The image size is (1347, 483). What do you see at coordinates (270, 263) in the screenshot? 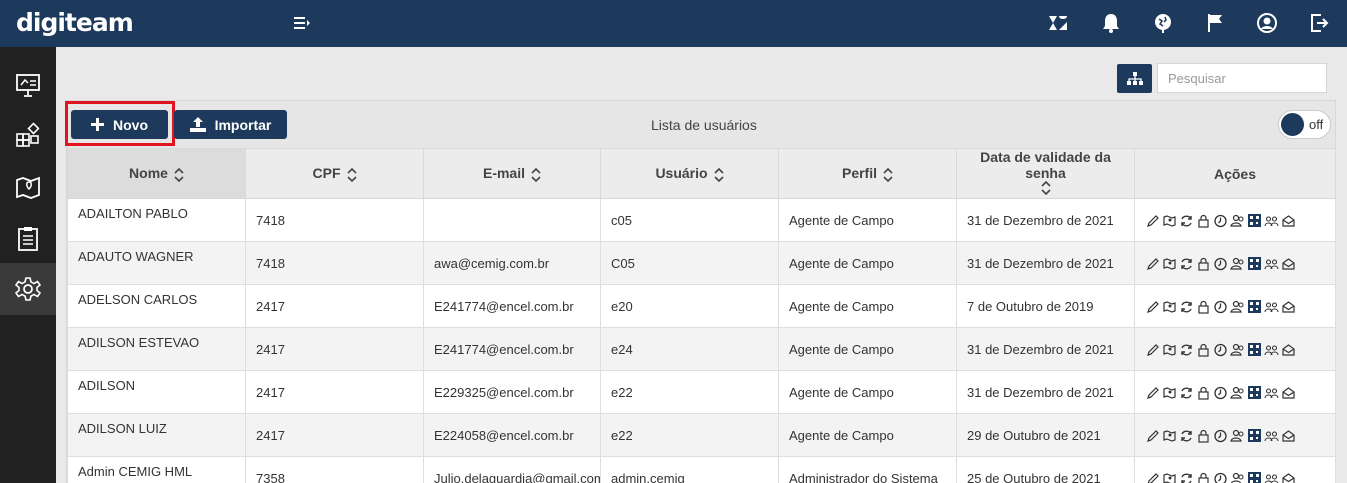
I see `cell-cpf-text: 7418` at bounding box center [270, 263].